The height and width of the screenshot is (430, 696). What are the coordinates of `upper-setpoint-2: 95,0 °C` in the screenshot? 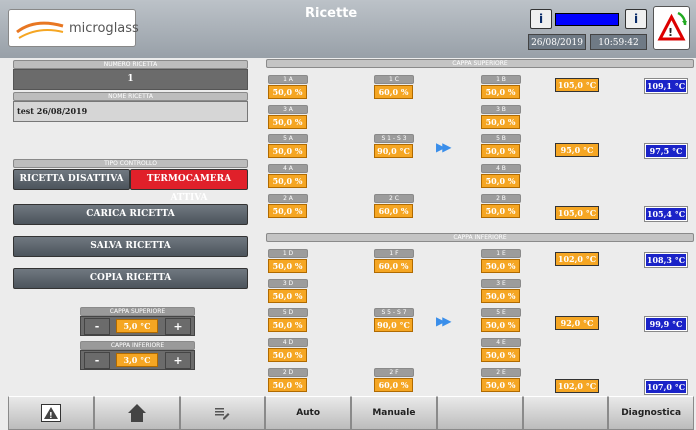 It's located at (577, 150).